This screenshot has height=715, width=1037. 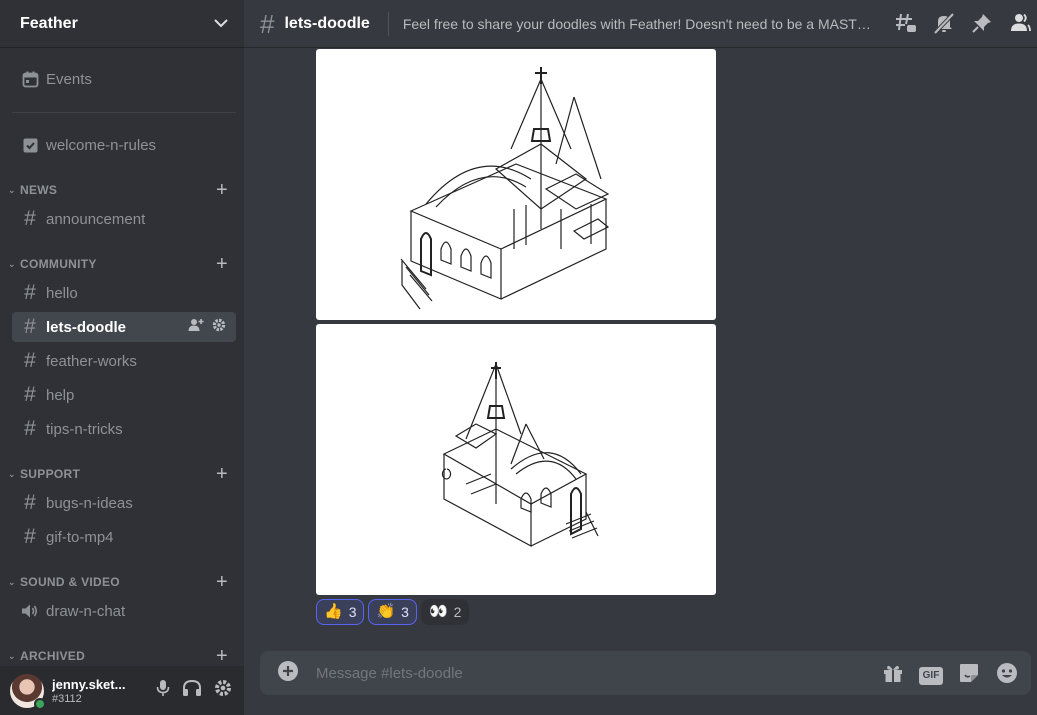 What do you see at coordinates (893, 675) in the screenshot?
I see `gift-icon` at bounding box center [893, 675].